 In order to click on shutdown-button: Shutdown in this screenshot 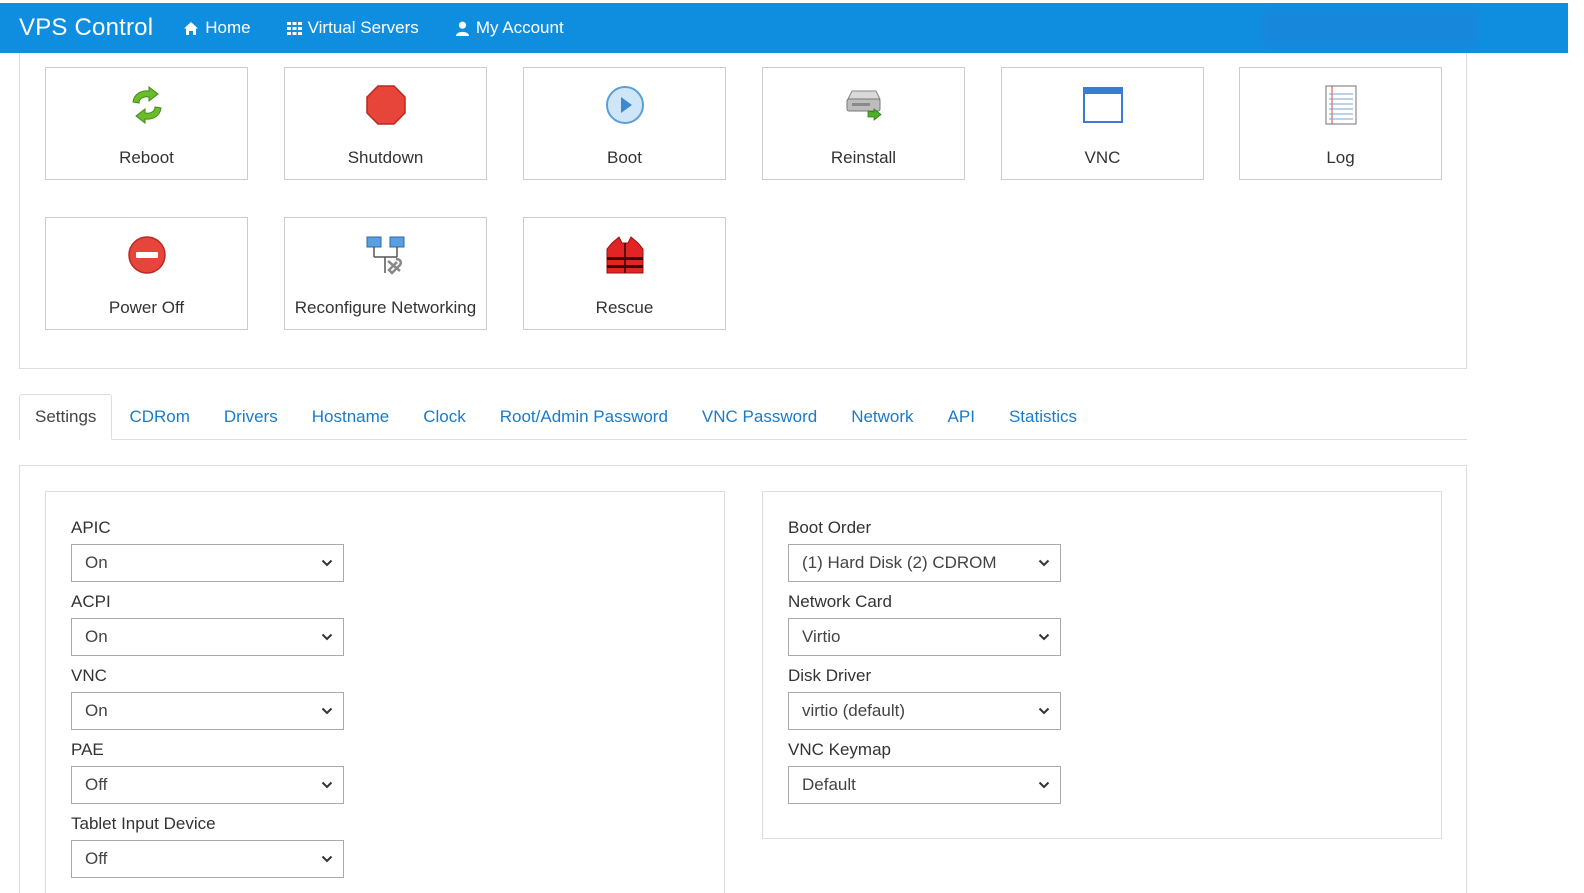, I will do `click(385, 123)`.